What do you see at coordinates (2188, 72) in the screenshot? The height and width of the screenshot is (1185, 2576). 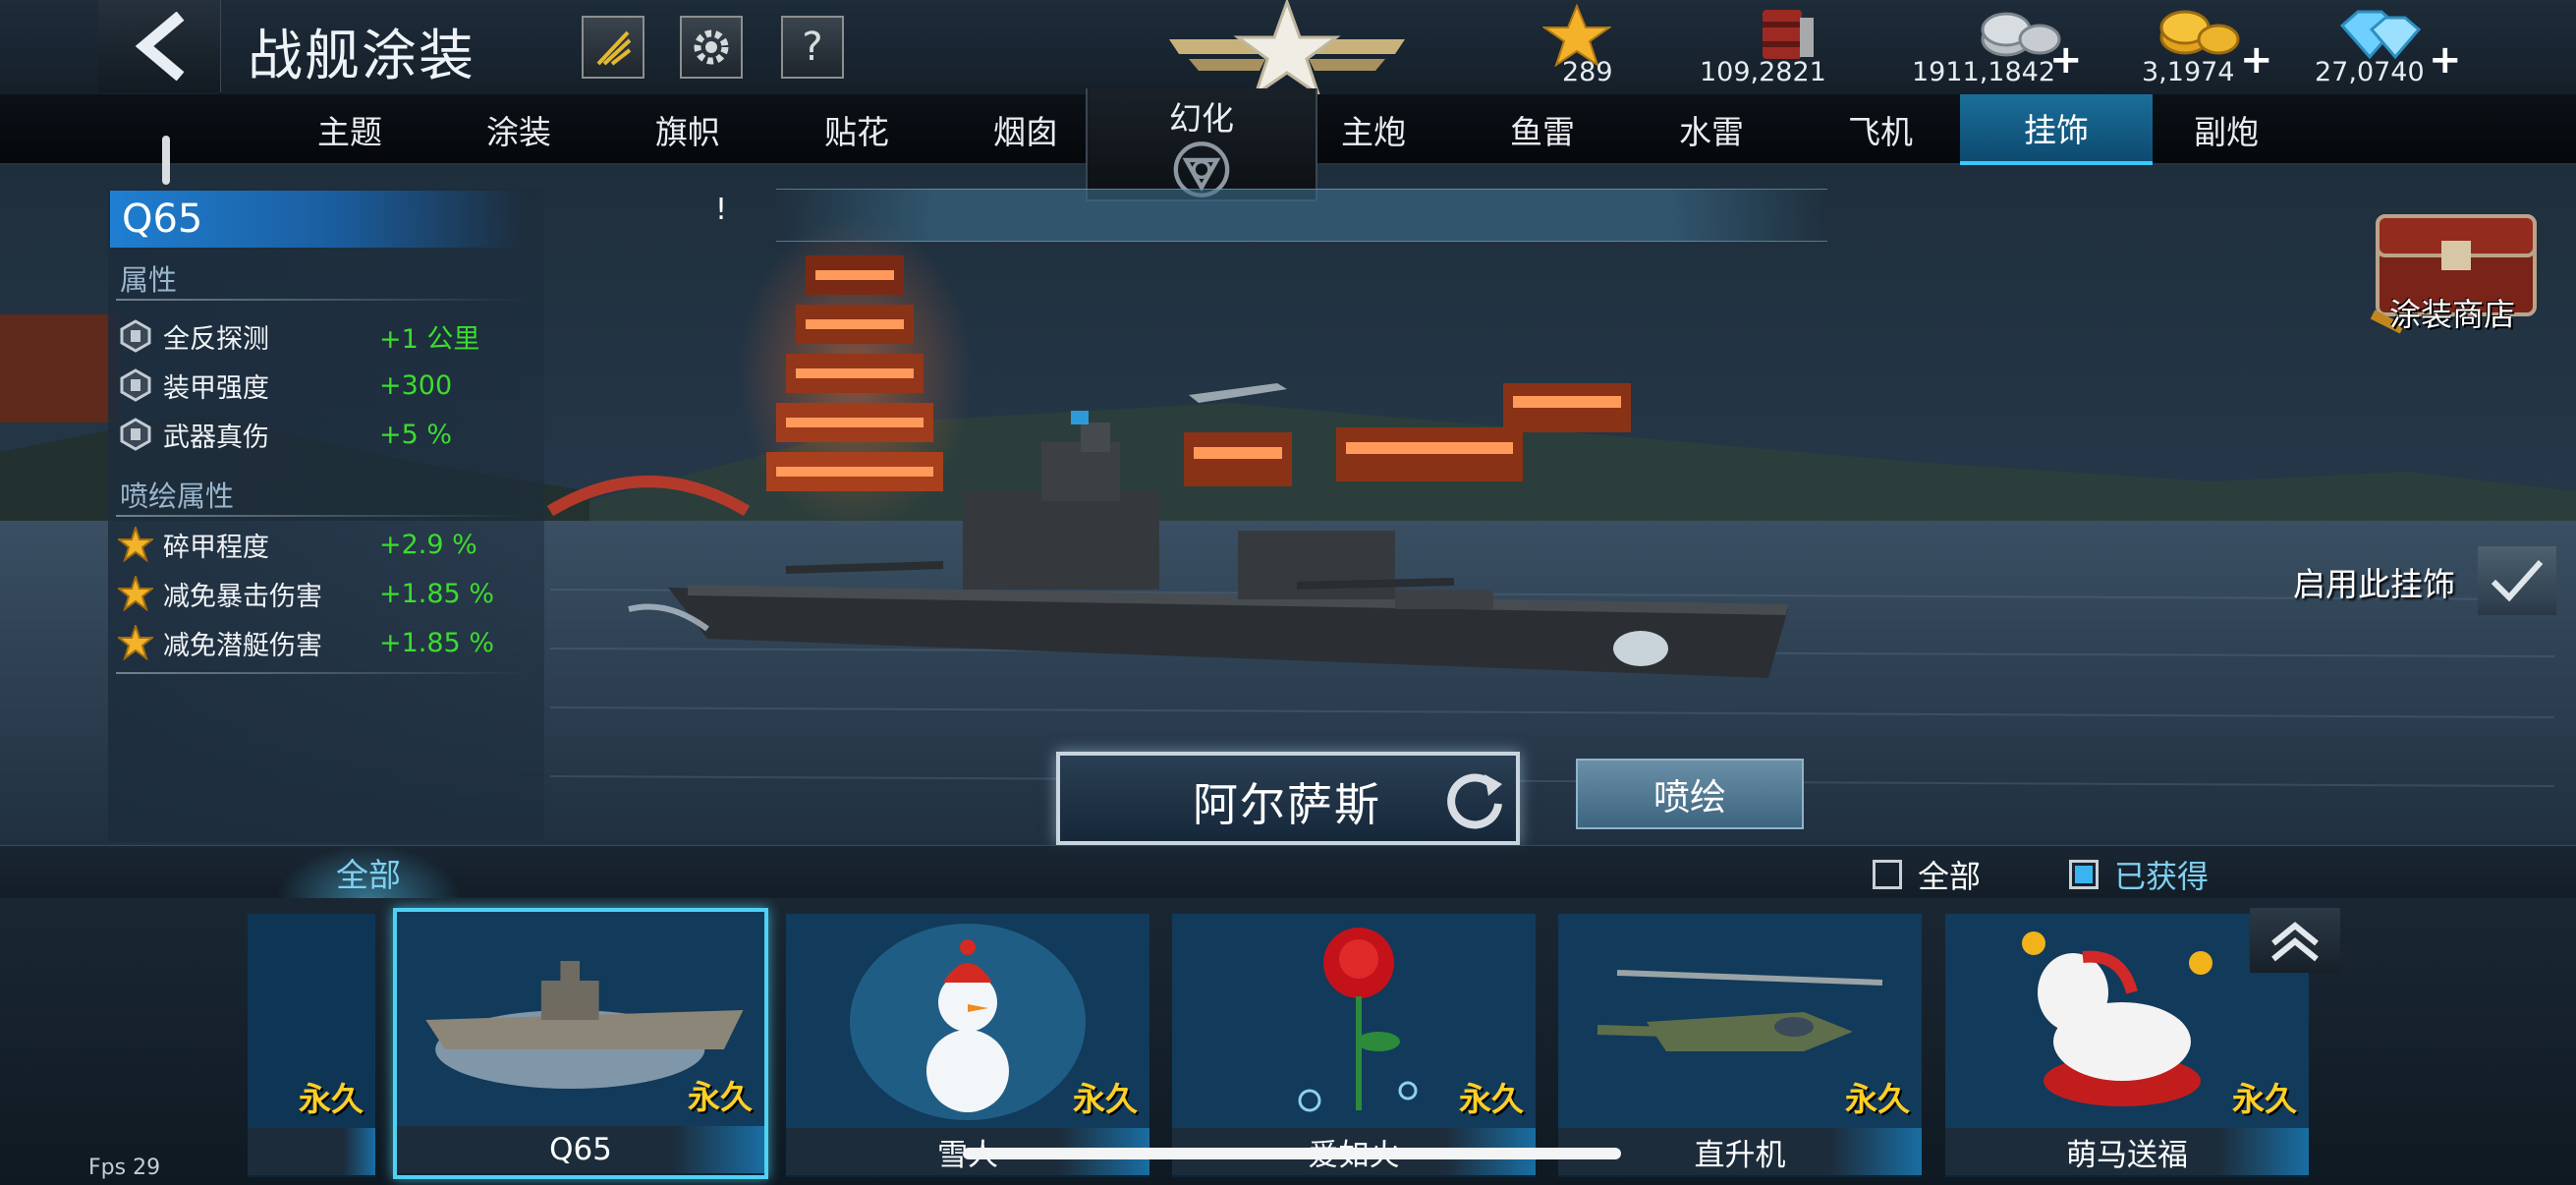 I see `gold-count: 3,1974` at bounding box center [2188, 72].